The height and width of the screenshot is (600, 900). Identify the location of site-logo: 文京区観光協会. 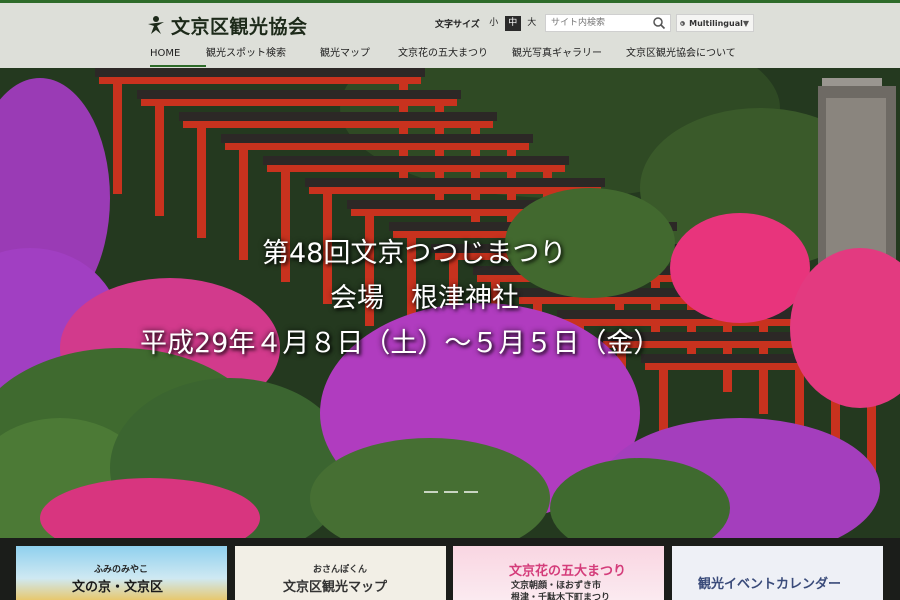
(227, 25).